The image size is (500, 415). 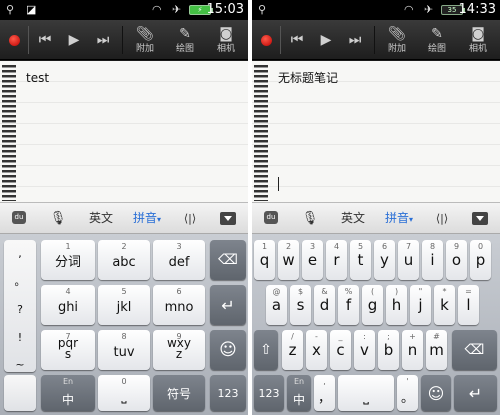 What do you see at coordinates (292, 350) in the screenshot?
I see `key-z: / z` at bounding box center [292, 350].